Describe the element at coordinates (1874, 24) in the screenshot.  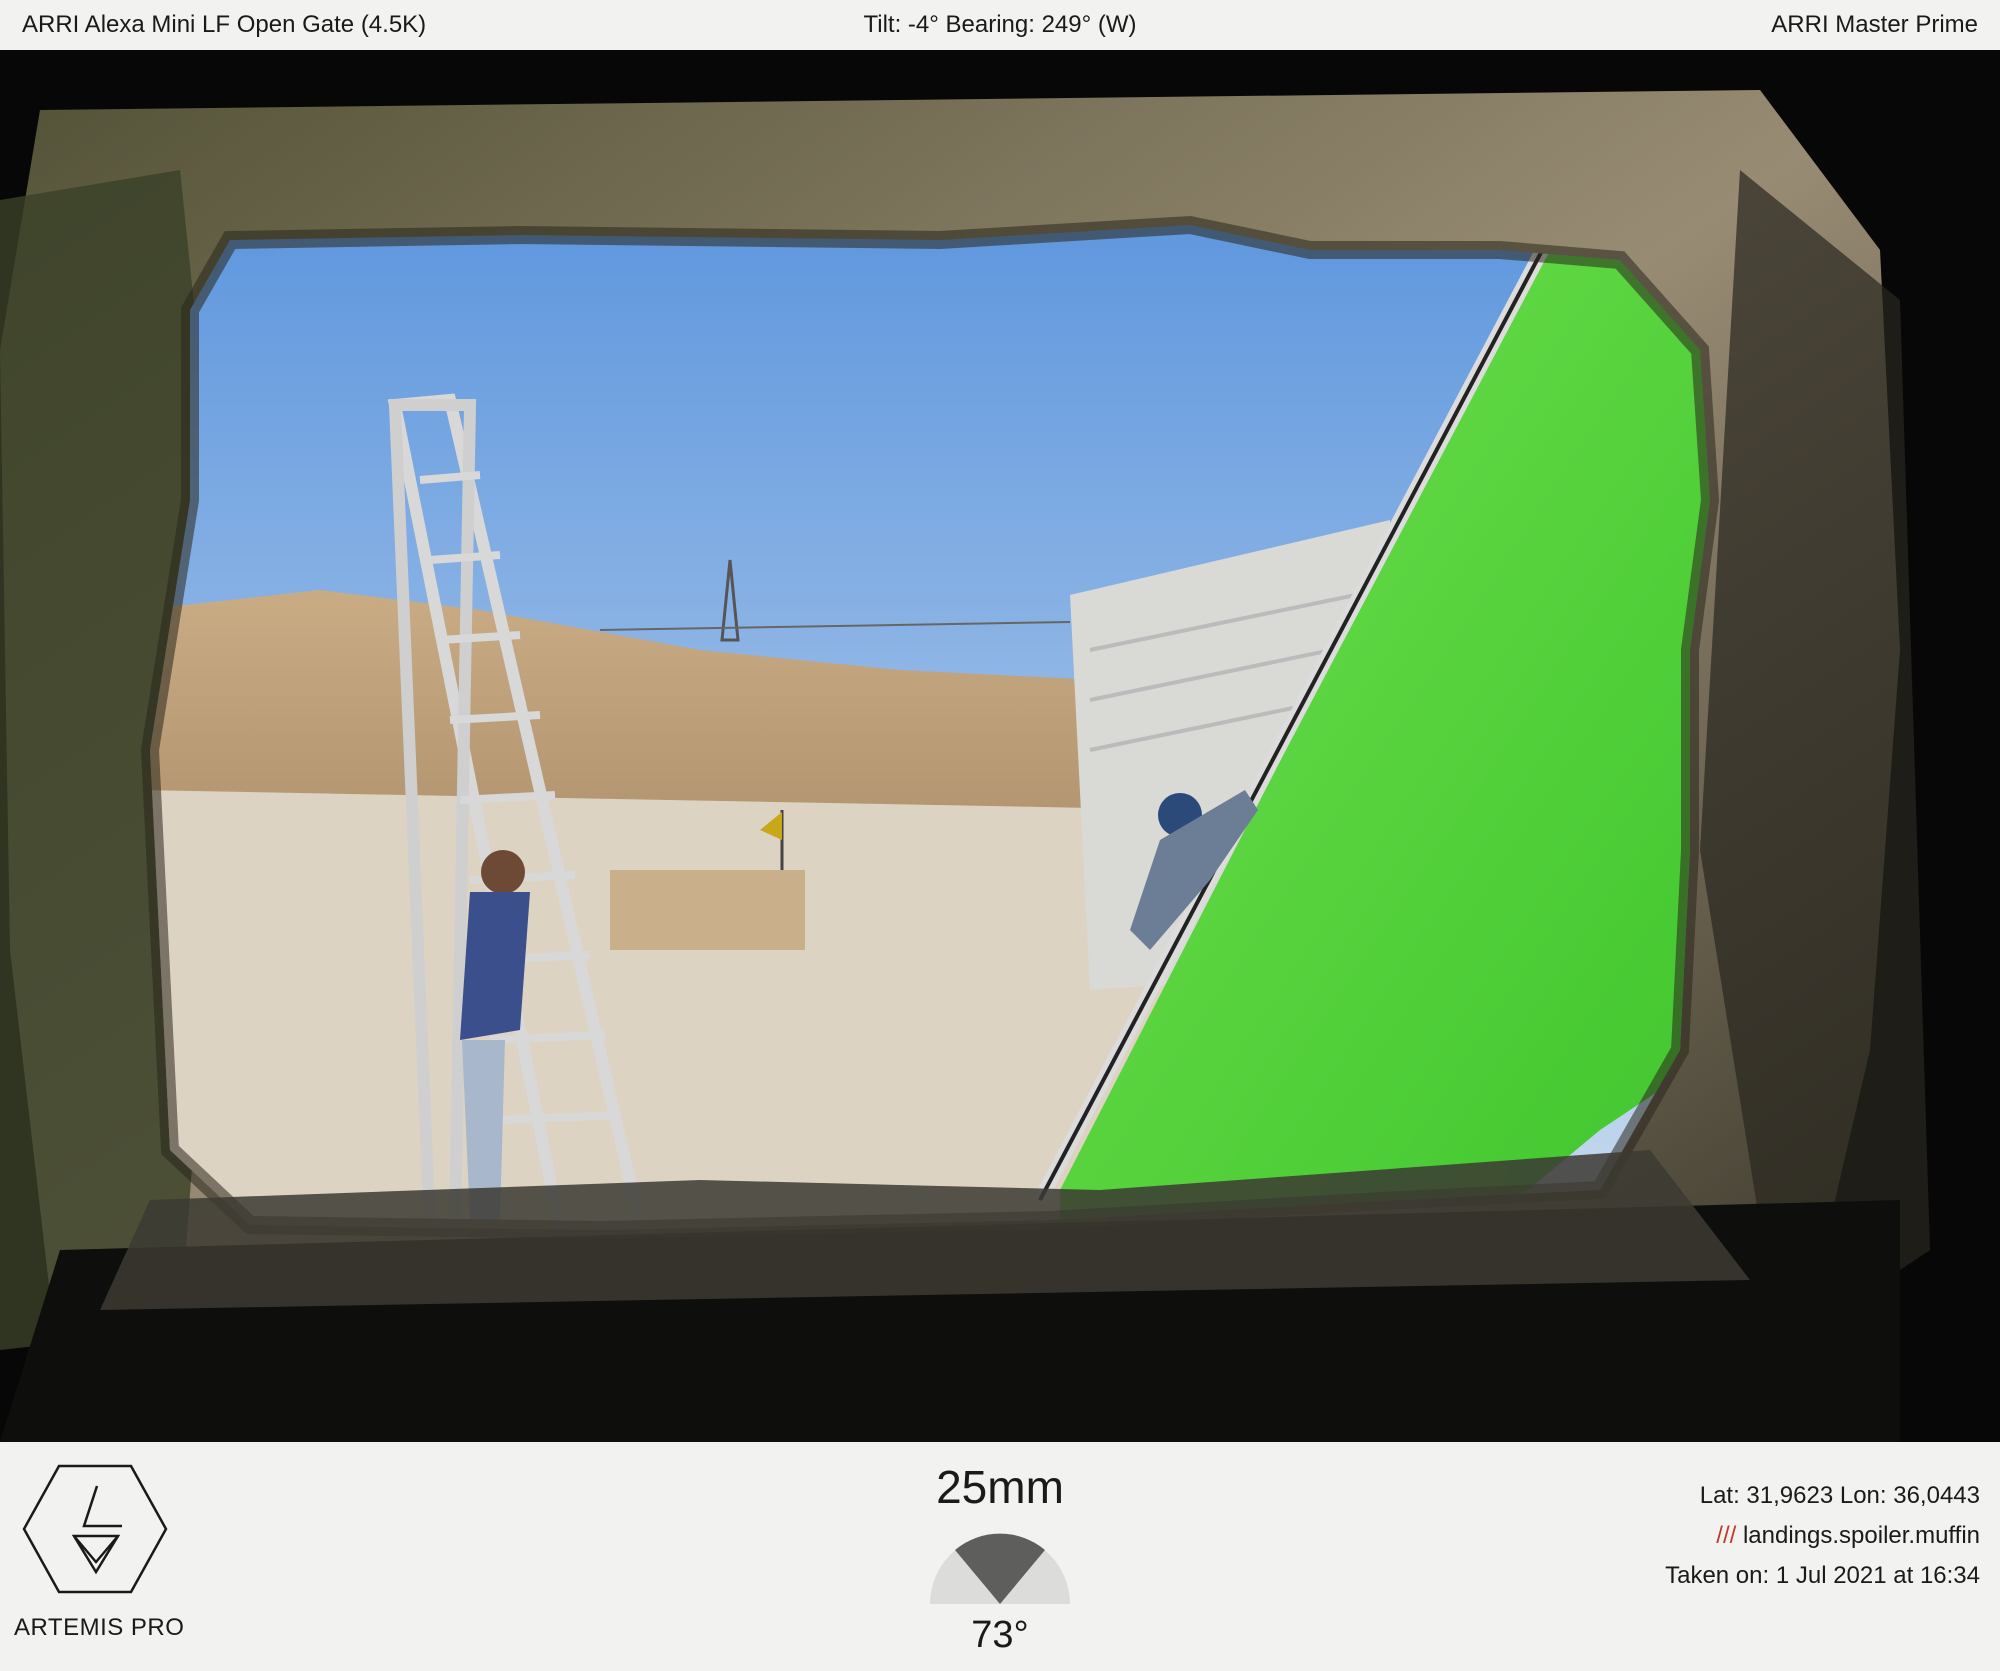
I see `lens-set-label: ARRI Master Prime` at that location.